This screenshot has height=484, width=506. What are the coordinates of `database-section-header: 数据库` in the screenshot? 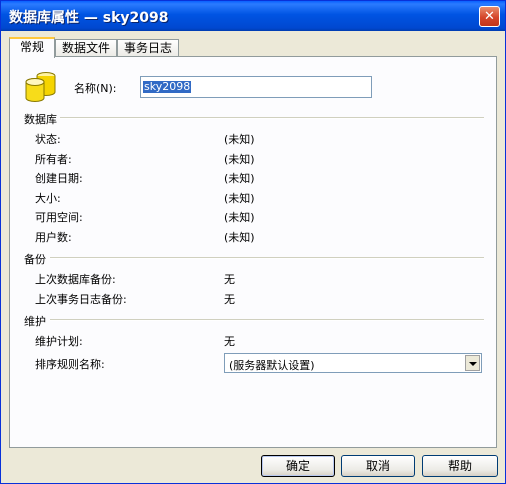 It's located at (40, 119).